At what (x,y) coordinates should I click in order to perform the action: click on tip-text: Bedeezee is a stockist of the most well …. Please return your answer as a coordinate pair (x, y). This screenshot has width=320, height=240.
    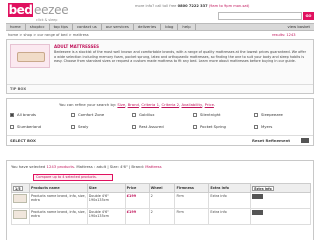
    Looking at the image, I should click on (180, 57).